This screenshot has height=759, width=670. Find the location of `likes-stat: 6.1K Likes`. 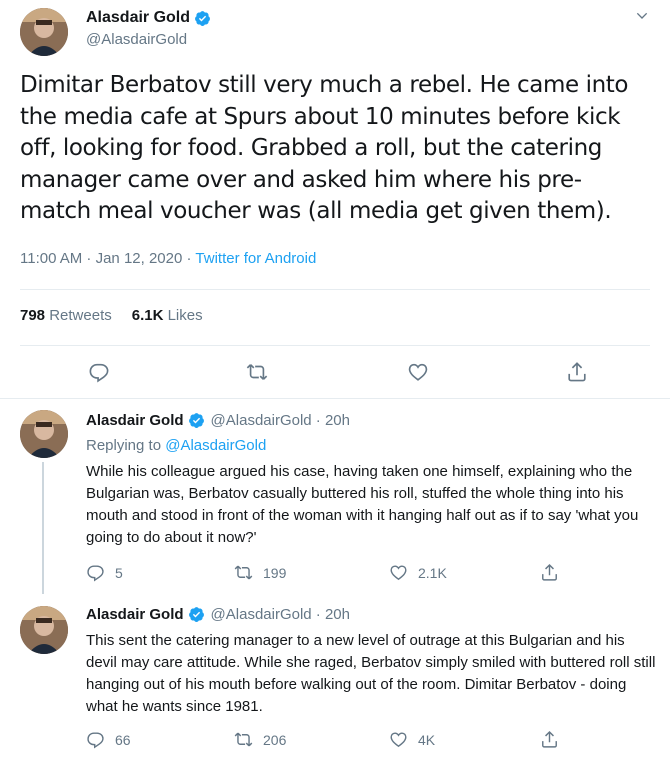

likes-stat: 6.1K Likes is located at coordinates (167, 315).